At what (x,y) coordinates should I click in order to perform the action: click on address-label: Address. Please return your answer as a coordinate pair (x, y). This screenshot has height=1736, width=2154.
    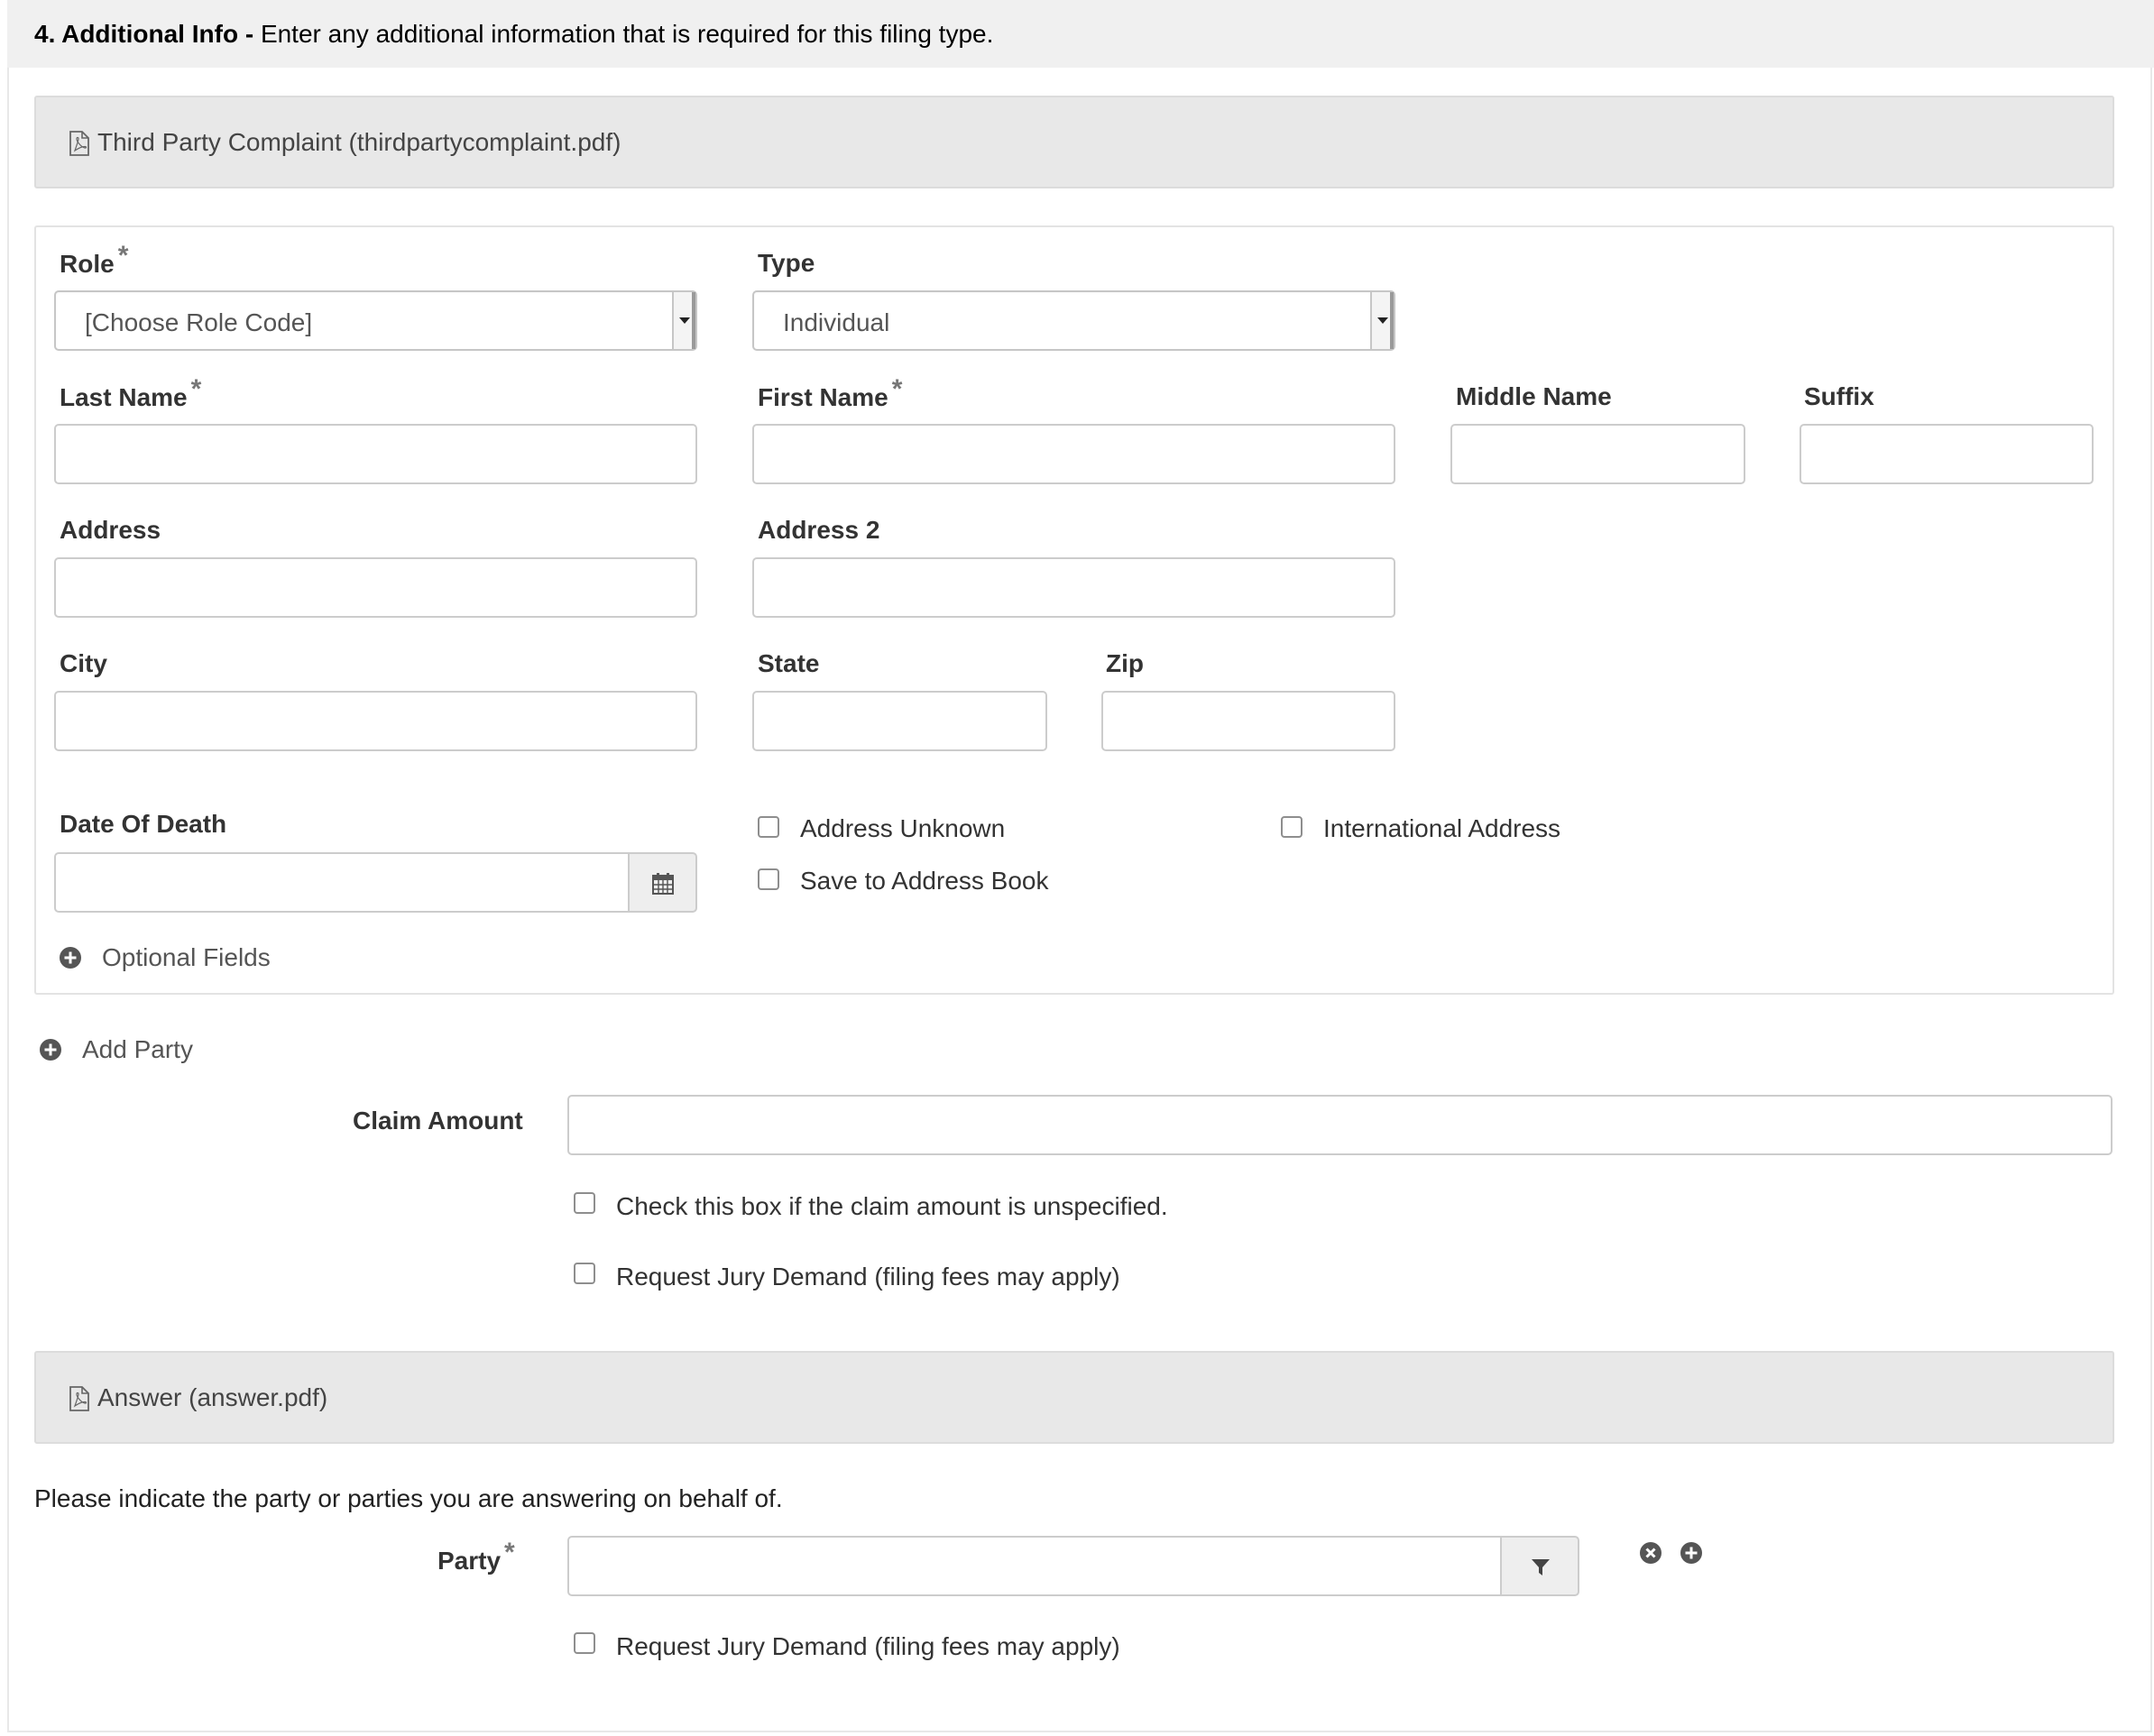
    Looking at the image, I should click on (110, 530).